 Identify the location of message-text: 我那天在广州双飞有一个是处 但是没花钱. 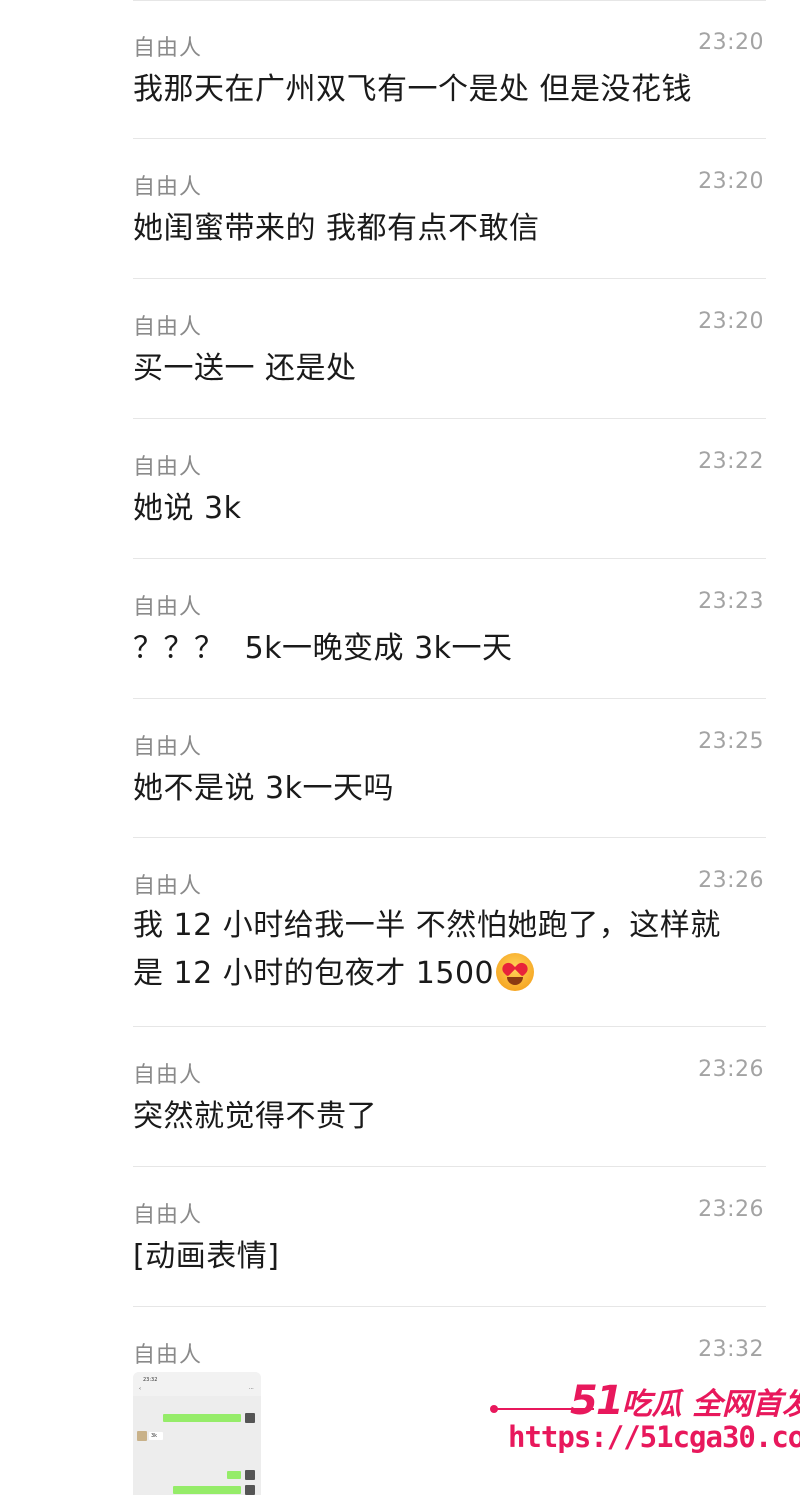
(413, 89).